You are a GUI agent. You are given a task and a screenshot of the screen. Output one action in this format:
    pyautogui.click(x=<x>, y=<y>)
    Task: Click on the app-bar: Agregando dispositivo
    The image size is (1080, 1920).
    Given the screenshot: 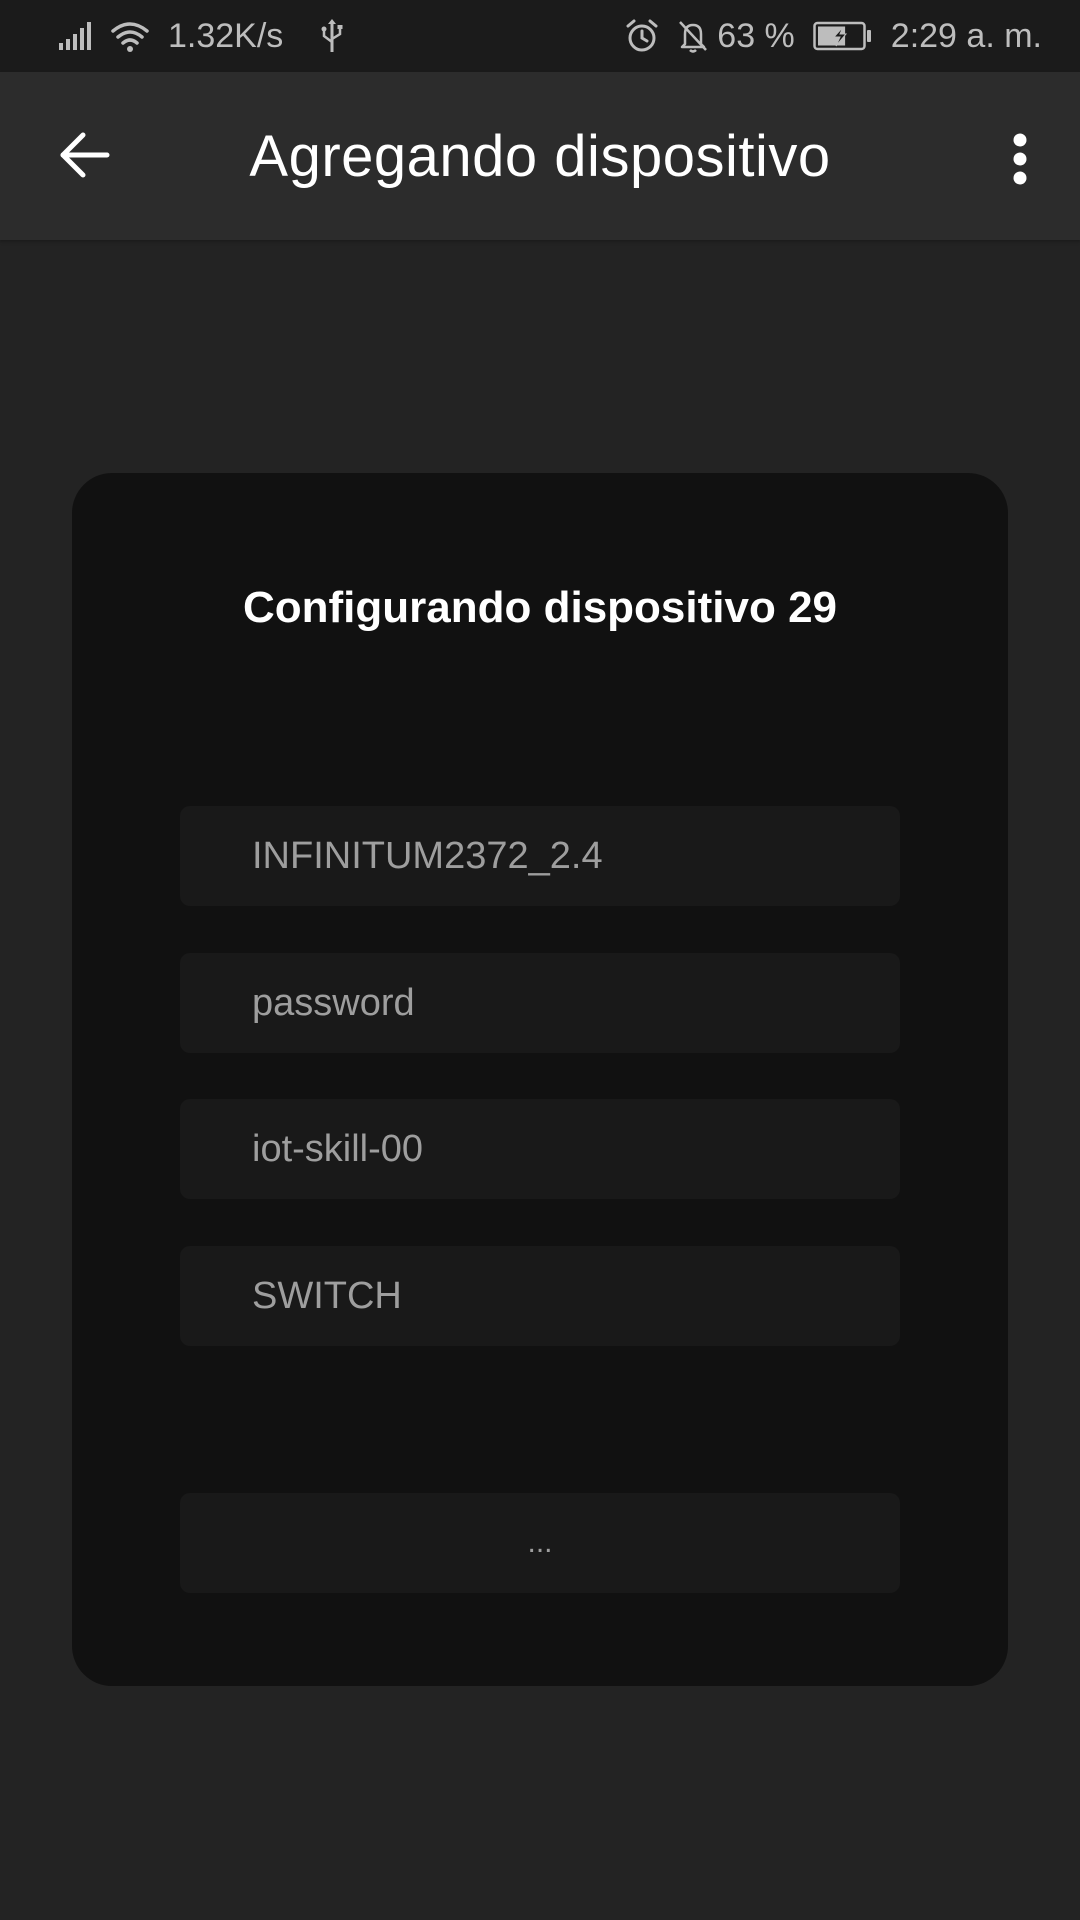 What is the action you would take?
    pyautogui.click(x=540, y=156)
    